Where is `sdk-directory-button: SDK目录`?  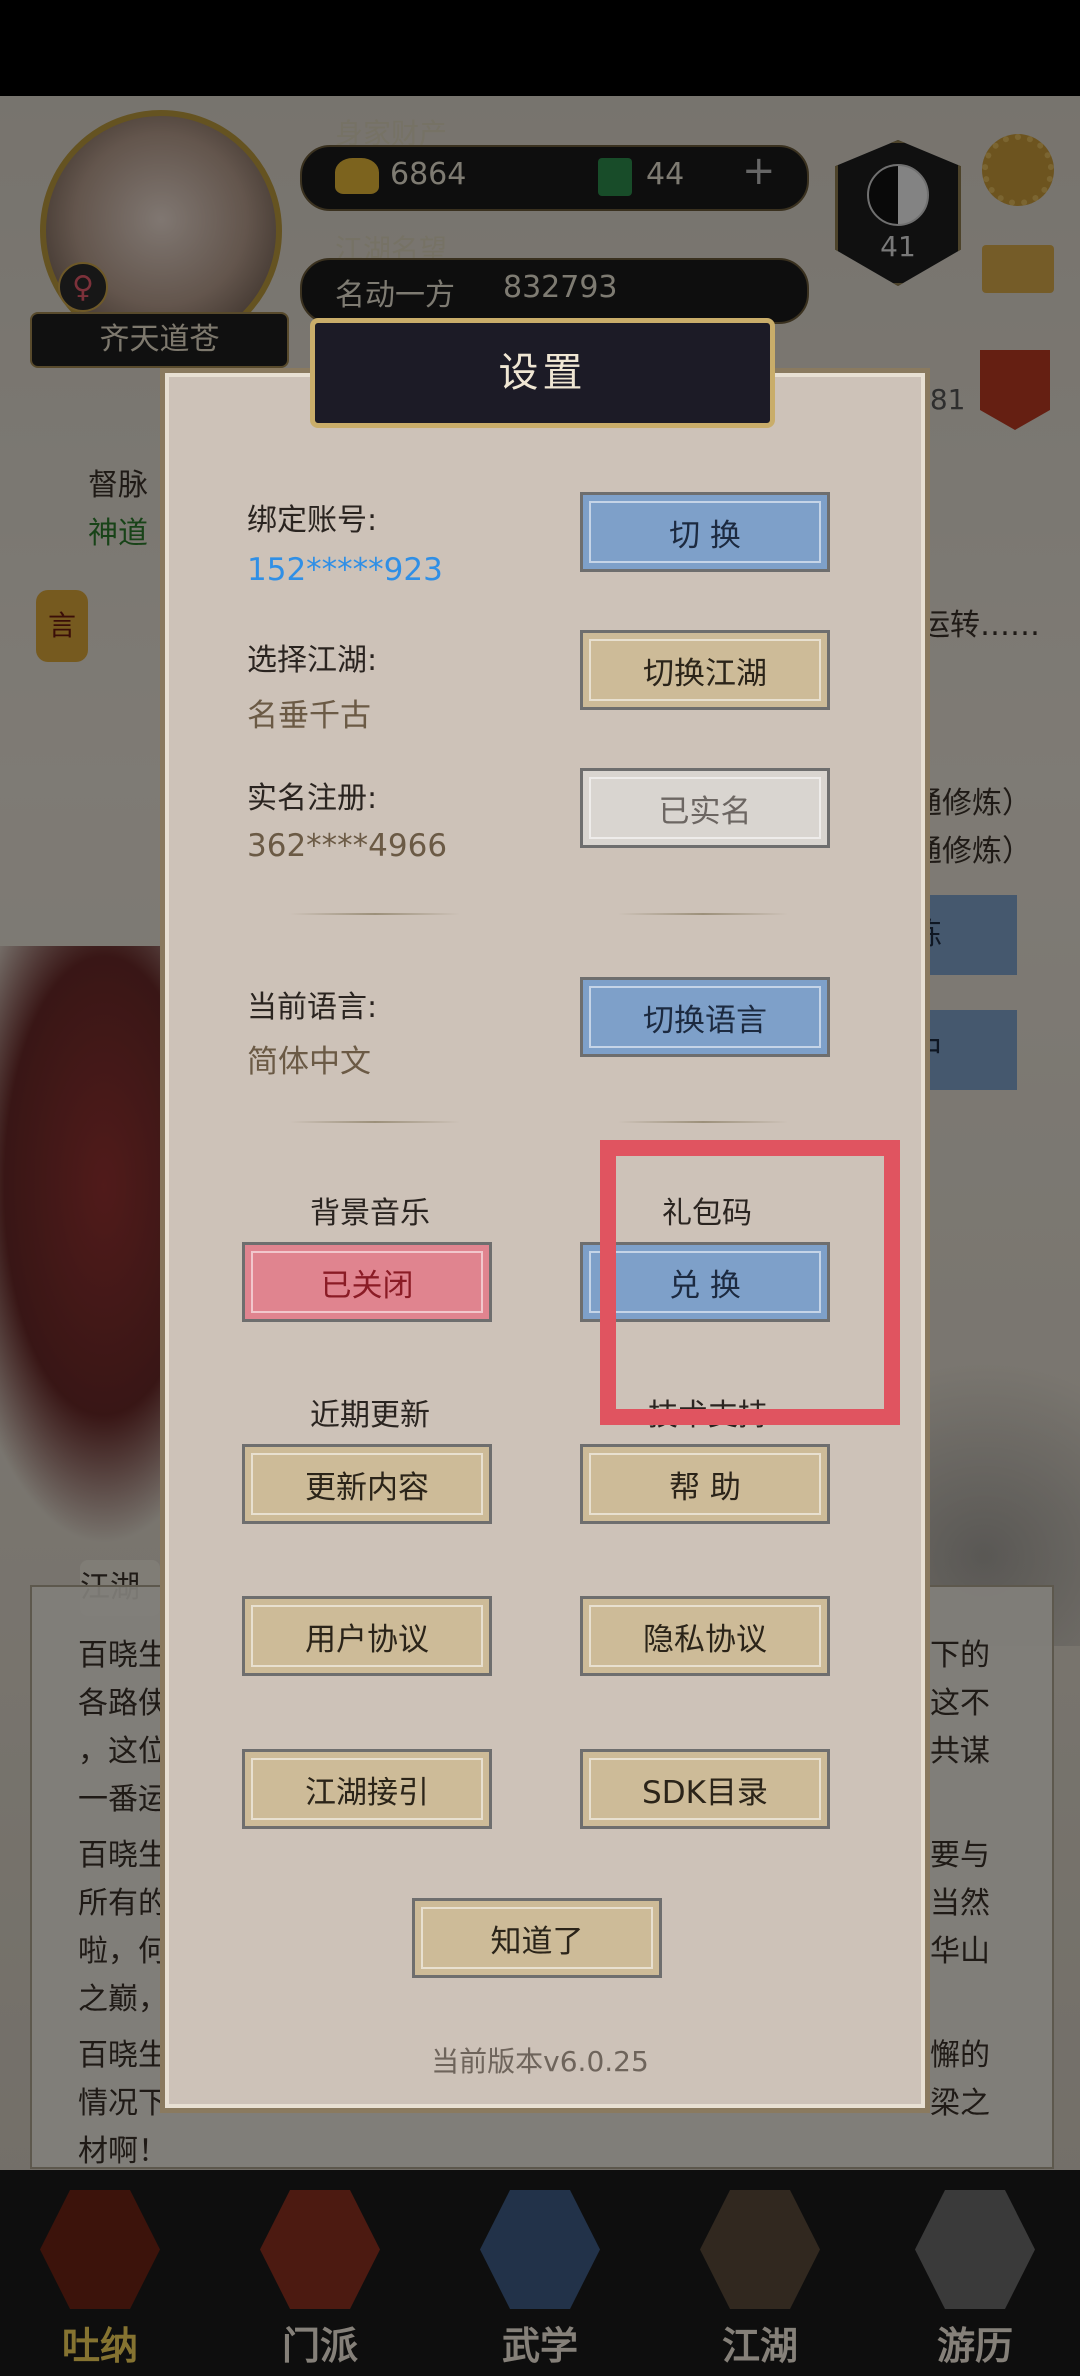
sdk-directory-button: SDK目录 is located at coordinates (705, 1789).